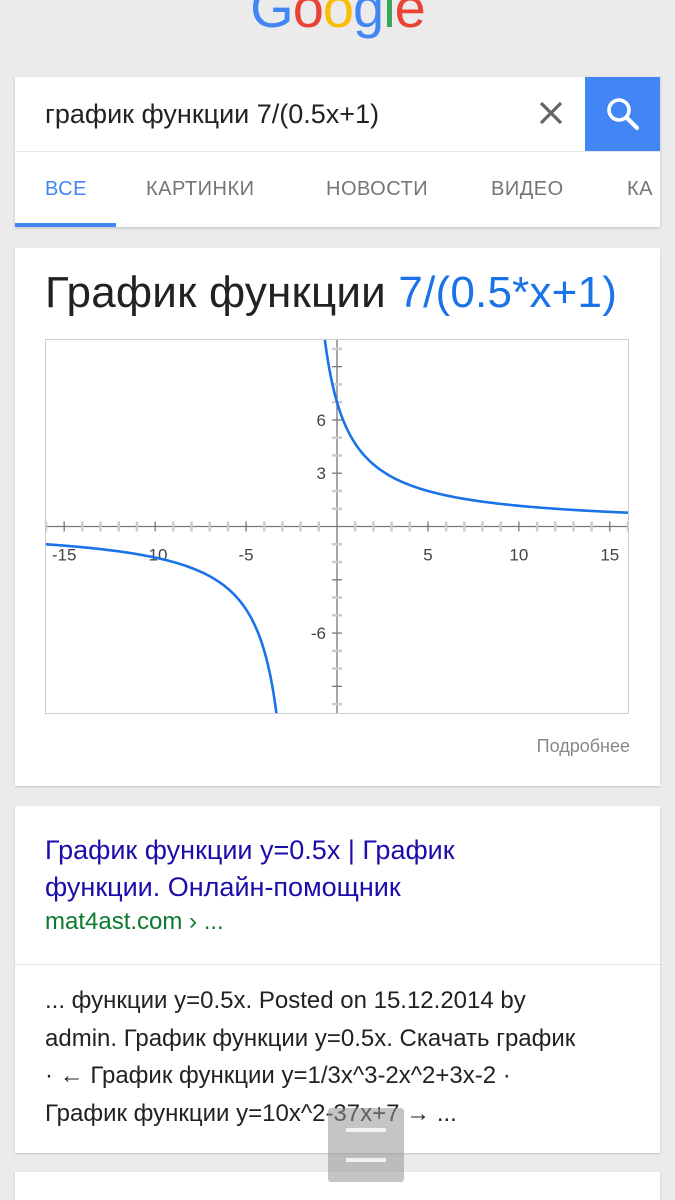 This screenshot has height=1200, width=675. What do you see at coordinates (427, 555) in the screenshot?
I see `x-tick-label: 5` at bounding box center [427, 555].